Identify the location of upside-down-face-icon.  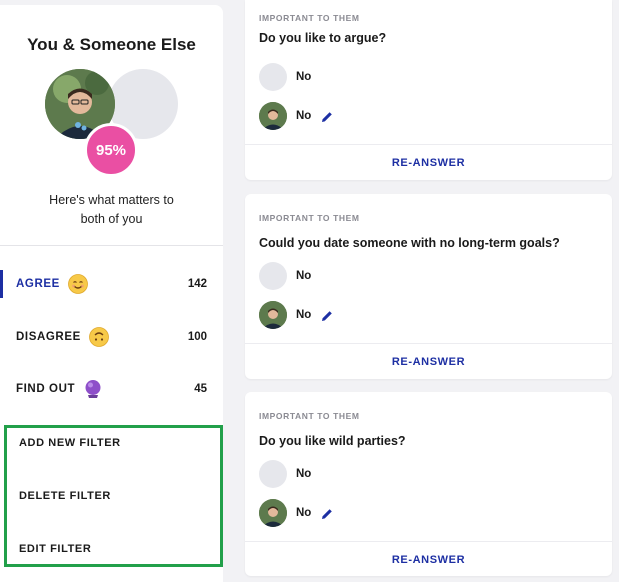
(98, 337).